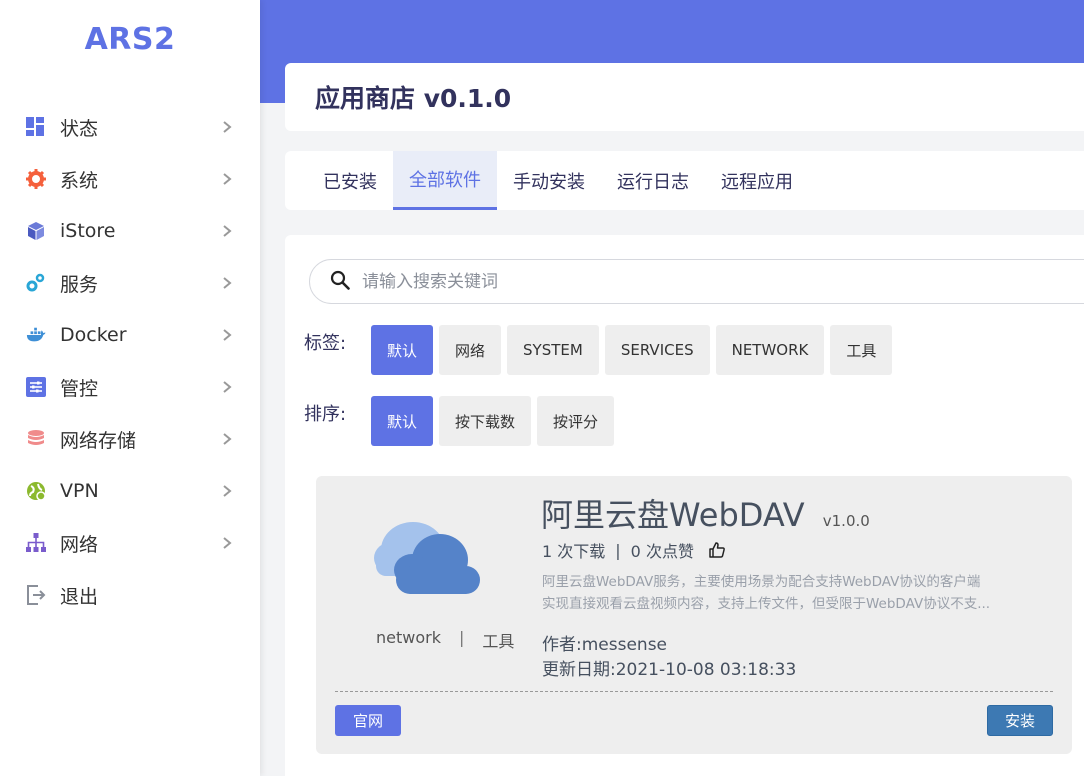  What do you see at coordinates (402, 350) in the screenshot?
I see `tag-option-default: 默认` at bounding box center [402, 350].